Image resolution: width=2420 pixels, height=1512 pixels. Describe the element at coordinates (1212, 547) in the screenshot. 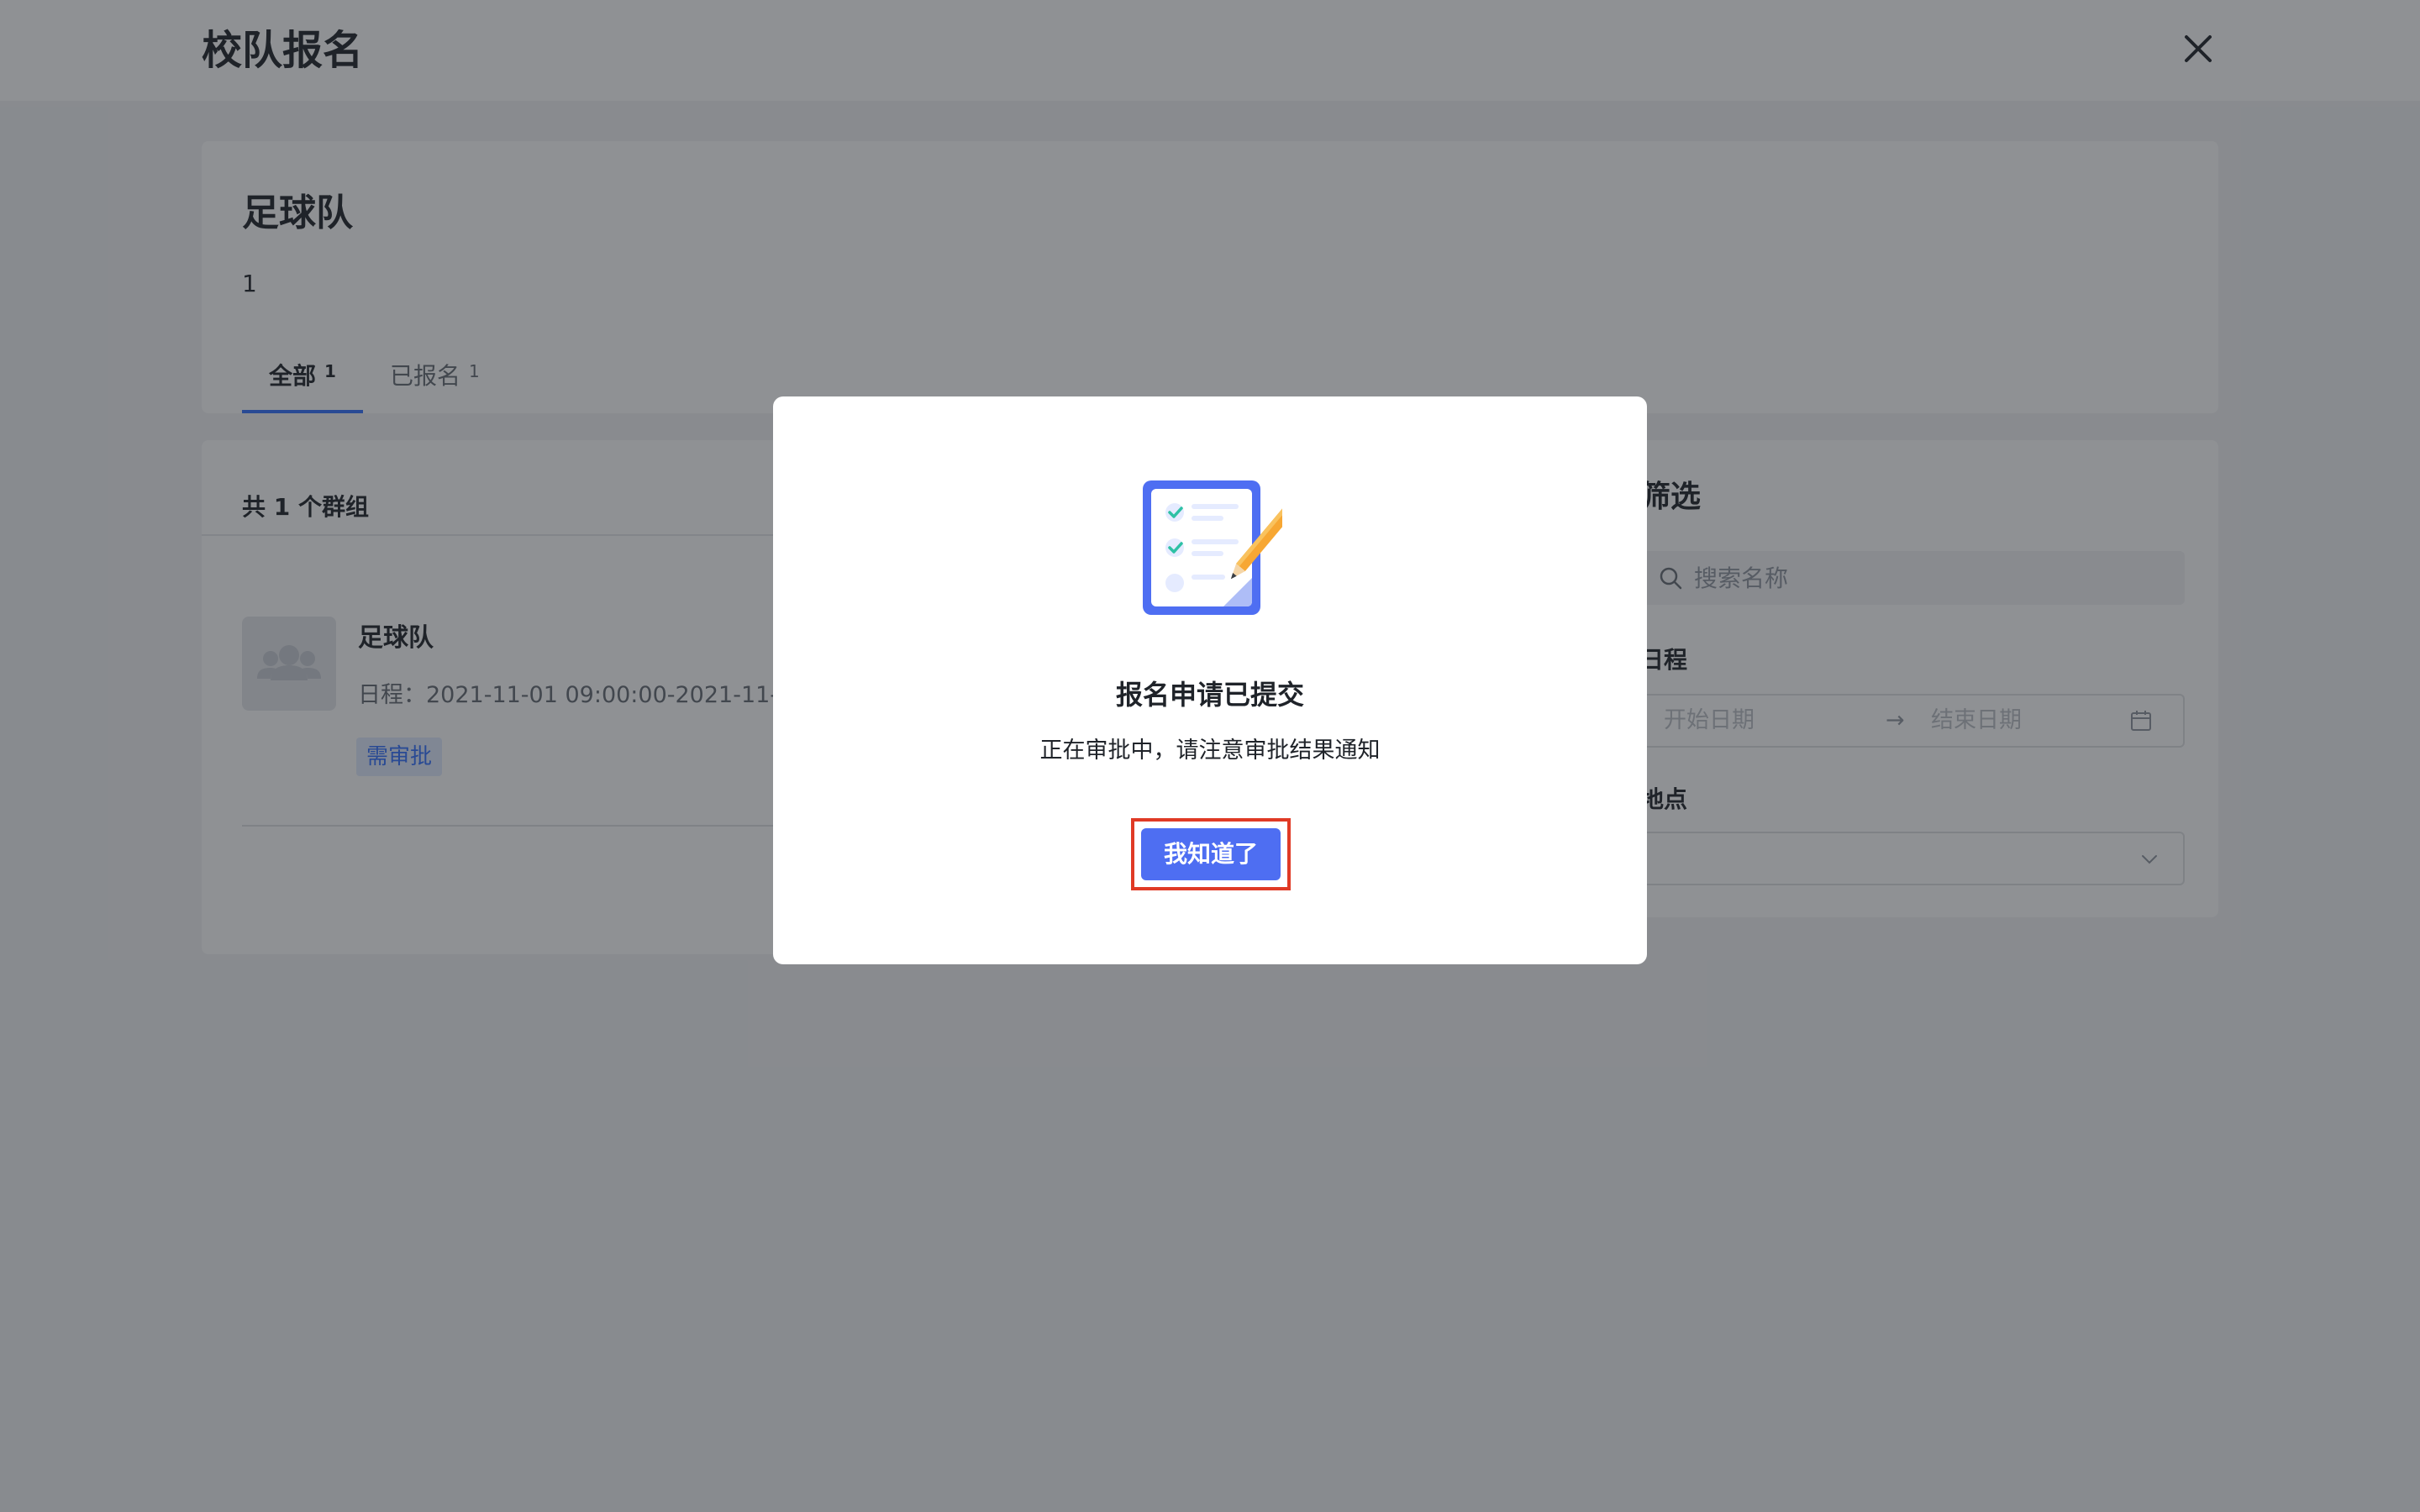

I see `form-checklist-pencil-icon` at that location.